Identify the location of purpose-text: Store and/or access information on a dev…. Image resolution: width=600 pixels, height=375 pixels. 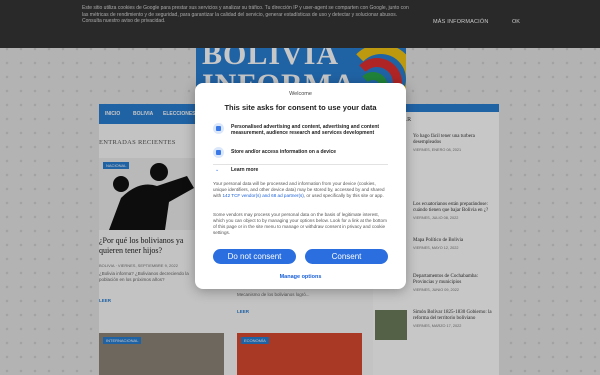
(284, 152).